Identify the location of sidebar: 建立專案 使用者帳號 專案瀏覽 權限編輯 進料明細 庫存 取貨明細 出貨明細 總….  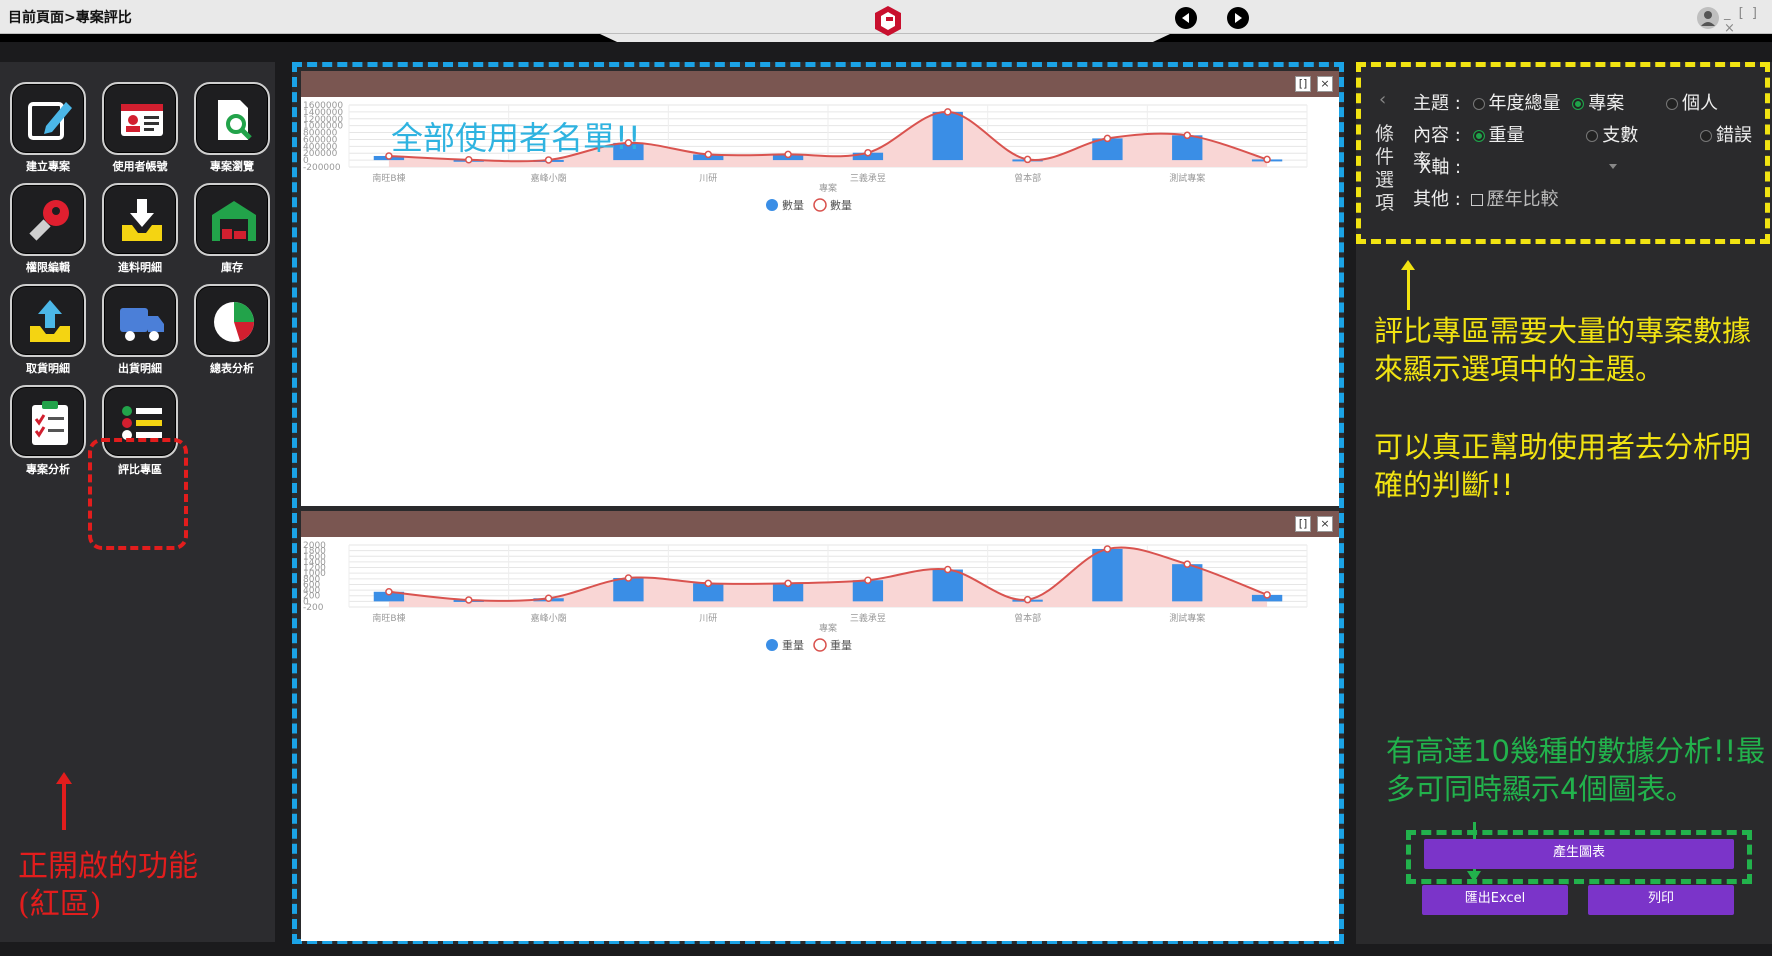
(137, 502).